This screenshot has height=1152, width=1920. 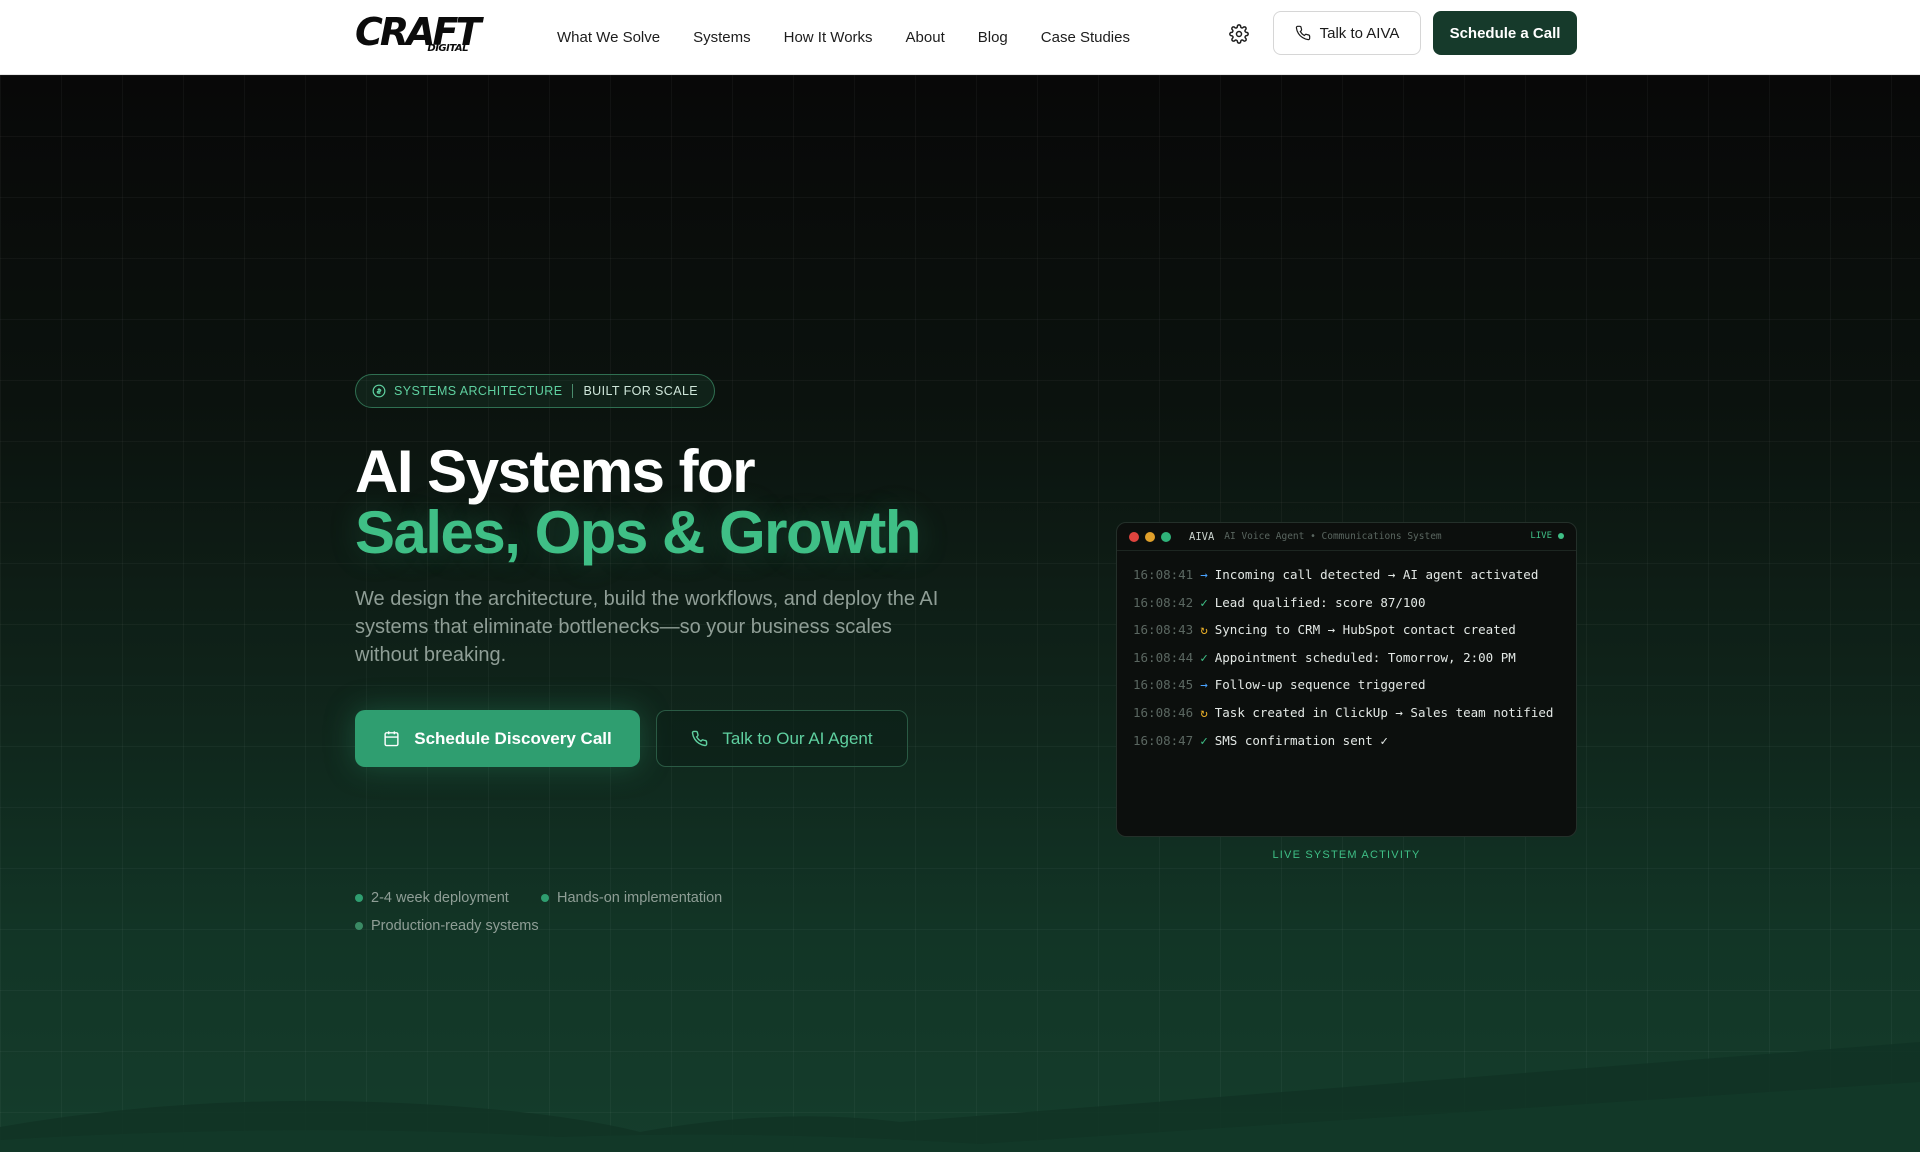 What do you see at coordinates (573, 391) in the screenshot?
I see `badge-divider` at bounding box center [573, 391].